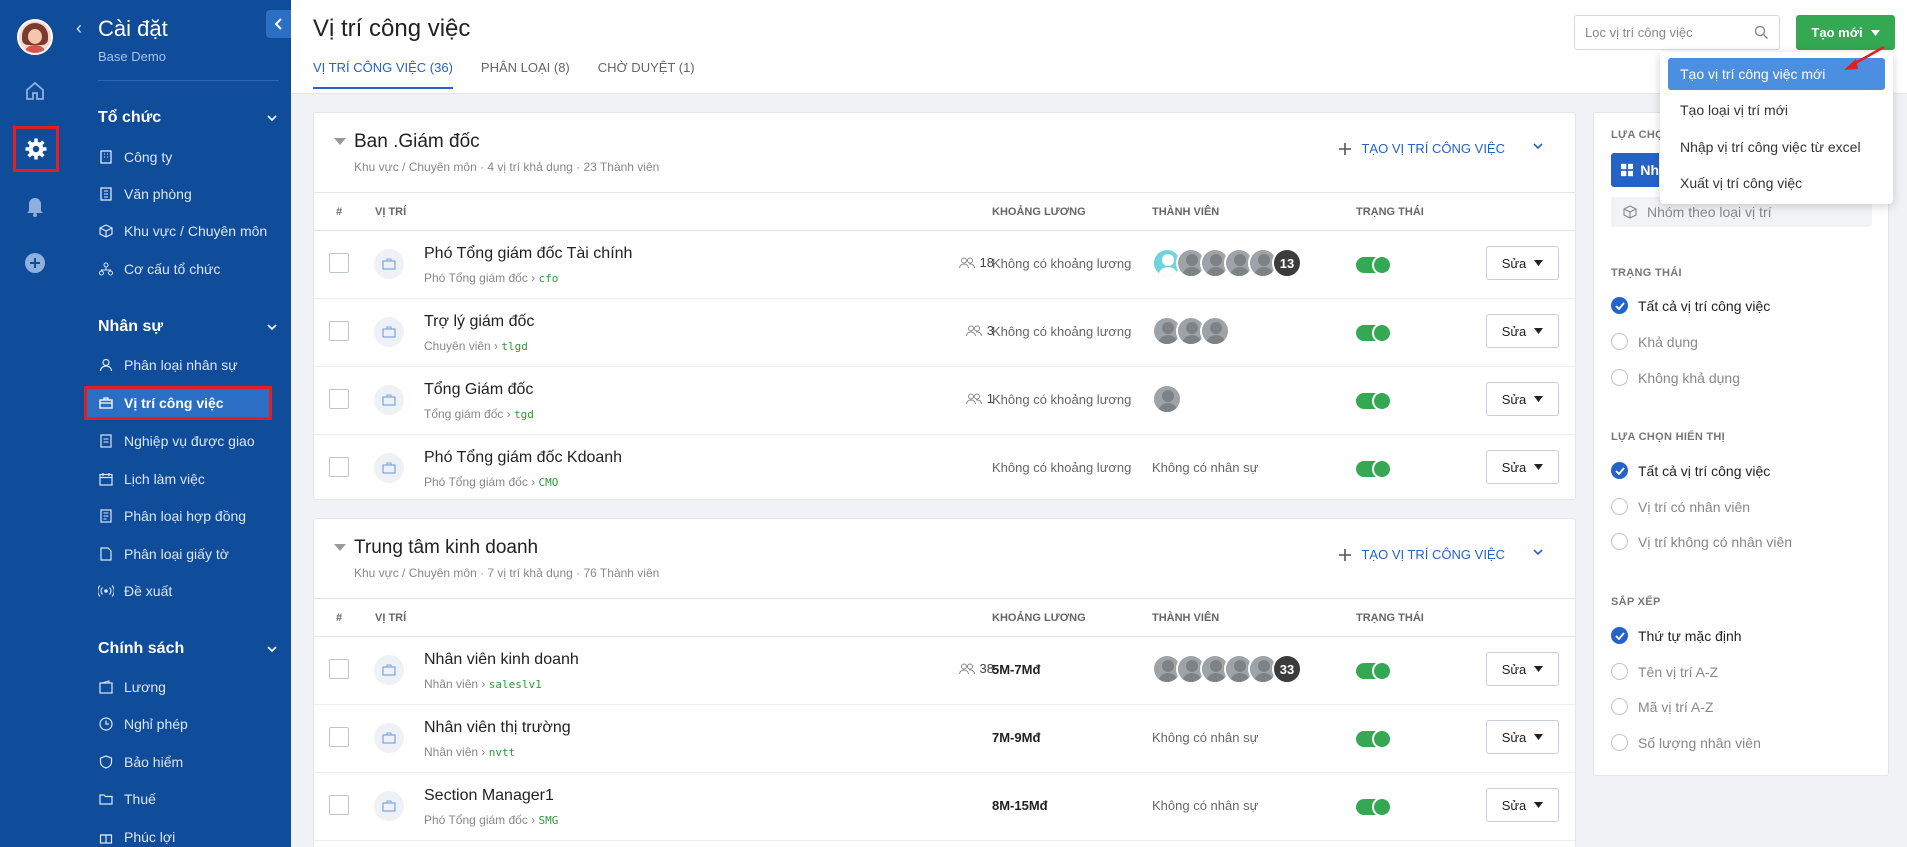  I want to click on sidebar-item-document-types: Phân loại giấy tờ, so click(163, 554).